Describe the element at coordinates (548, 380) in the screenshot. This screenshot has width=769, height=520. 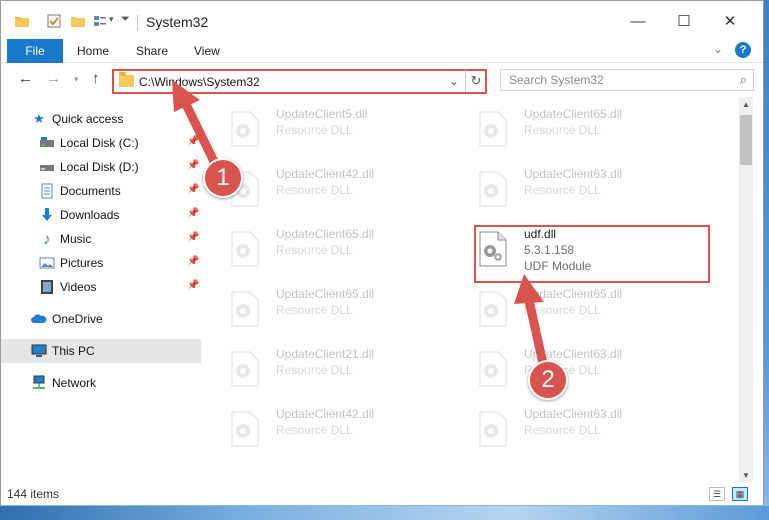
I see `step-badge-2: 2` at that location.